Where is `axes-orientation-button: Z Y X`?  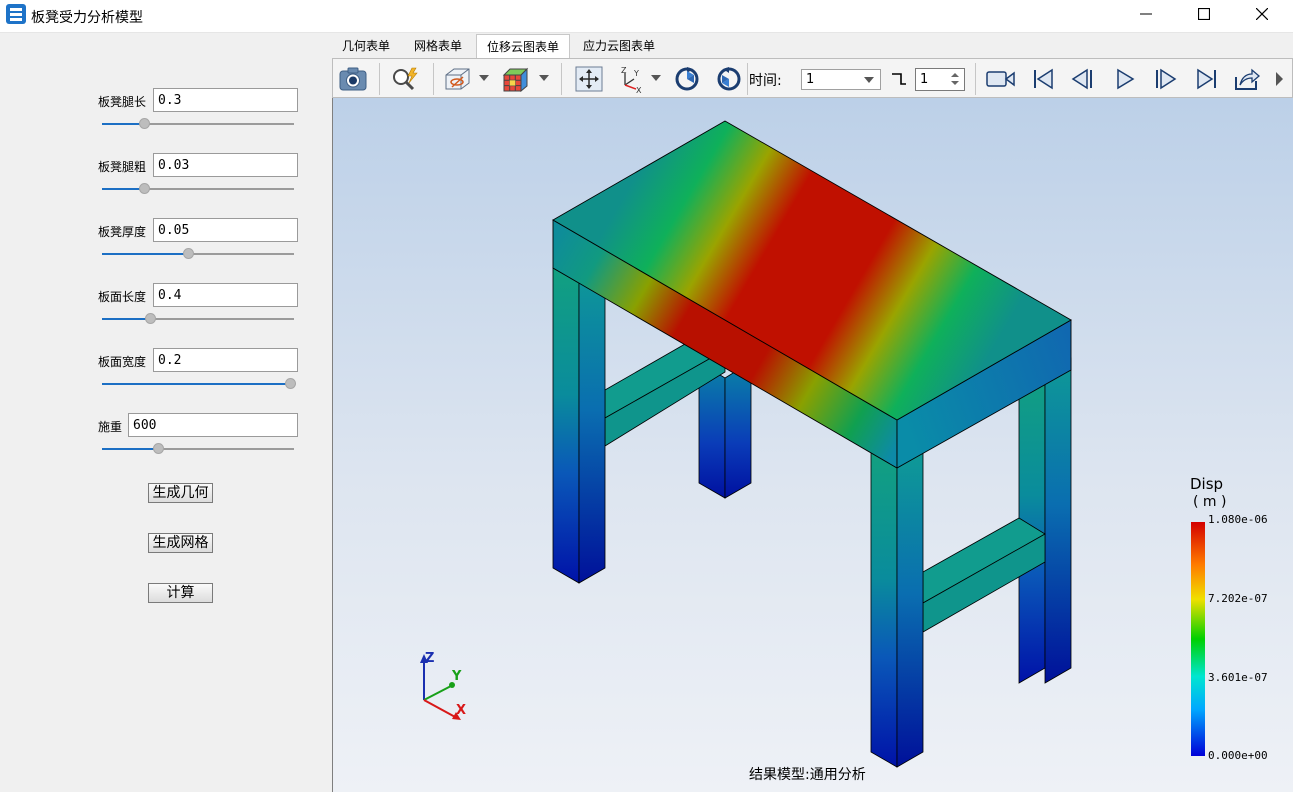
axes-orientation-button: Z Y X is located at coordinates (631, 79).